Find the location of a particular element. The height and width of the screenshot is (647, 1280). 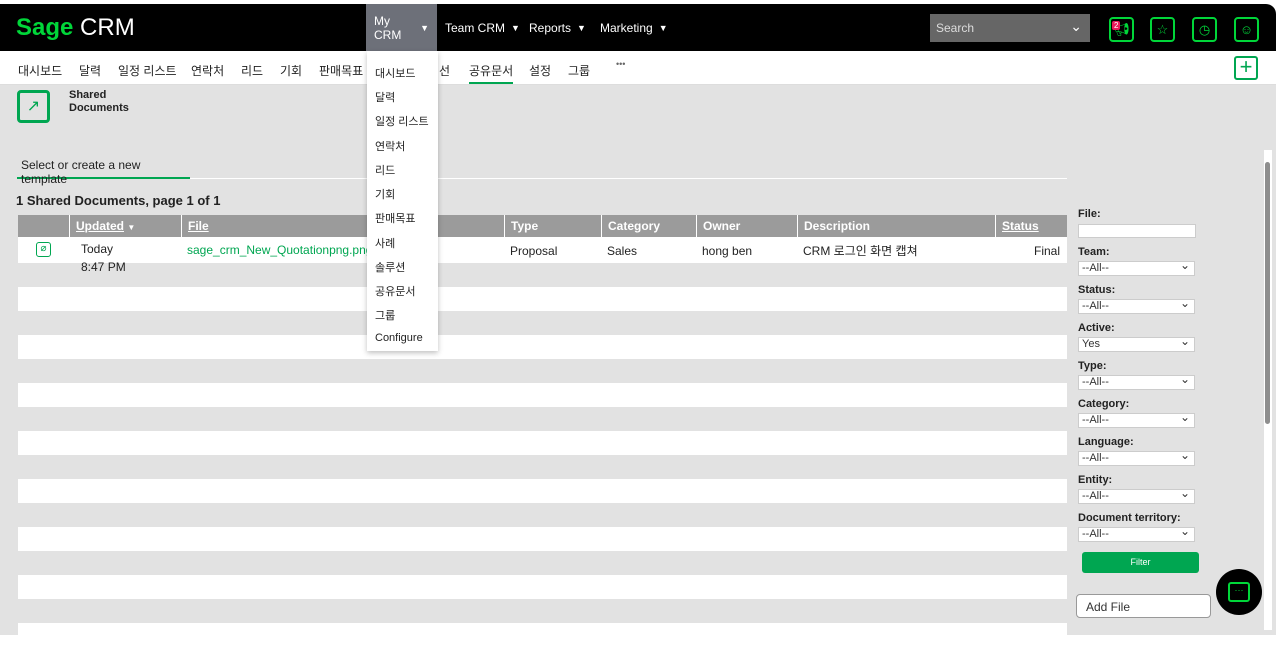

menu-item-dashboard: 대시보드 is located at coordinates (395, 73).